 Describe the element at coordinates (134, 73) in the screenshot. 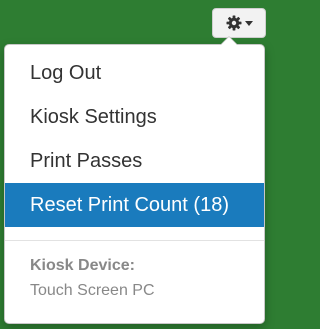

I see `menu-item-log-out: Log Out` at that location.